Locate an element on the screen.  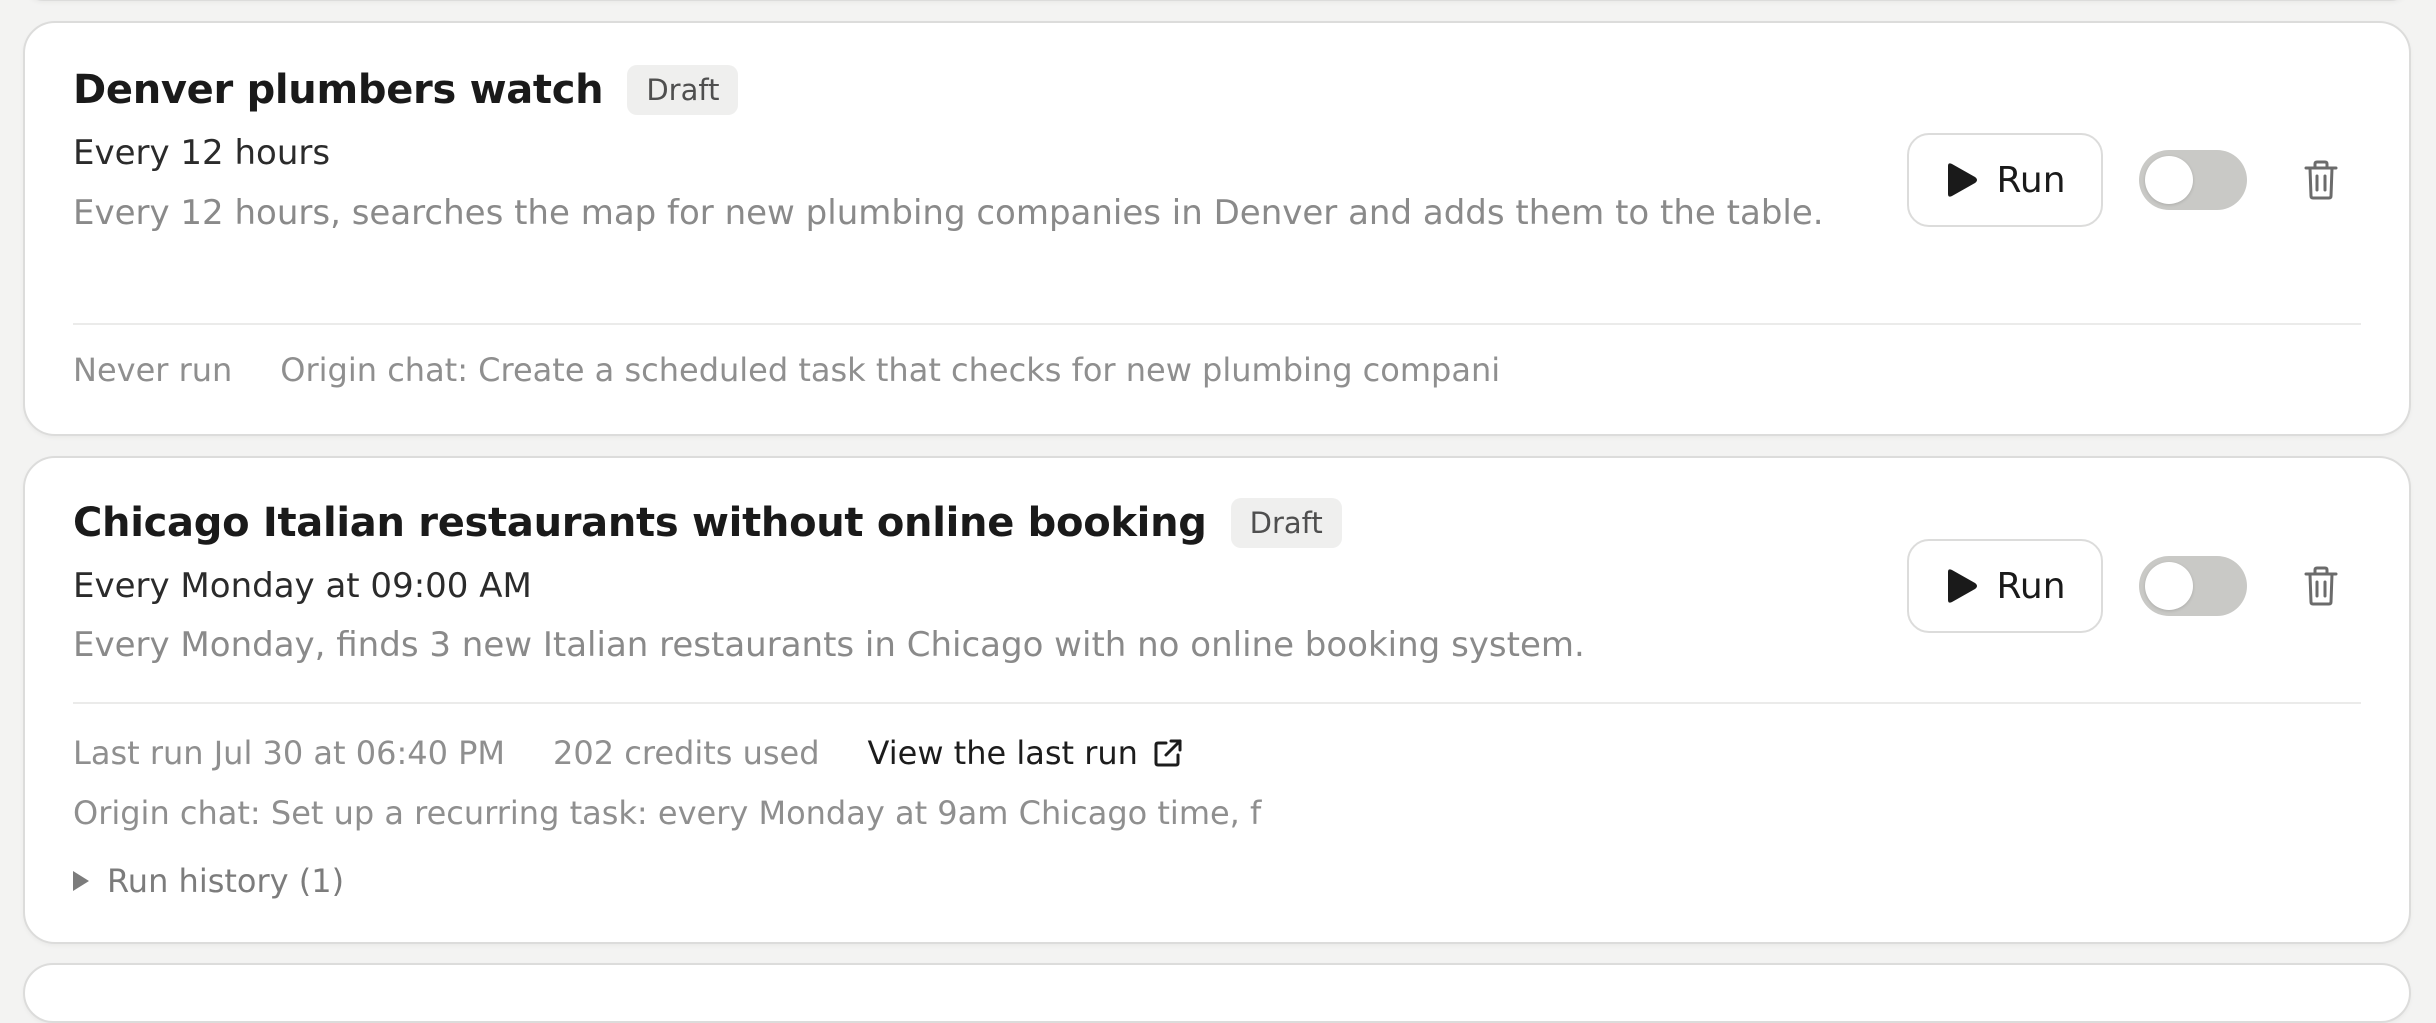
last-run-status: Never run is located at coordinates (153, 370).